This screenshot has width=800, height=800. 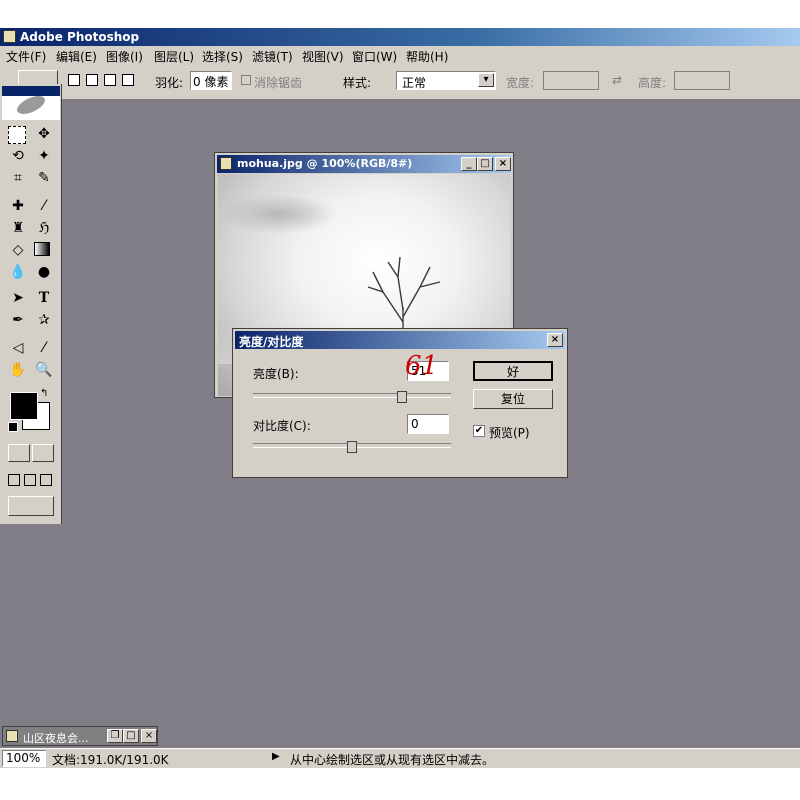 I want to click on hand-tool-icon: ✋, so click(x=18, y=370).